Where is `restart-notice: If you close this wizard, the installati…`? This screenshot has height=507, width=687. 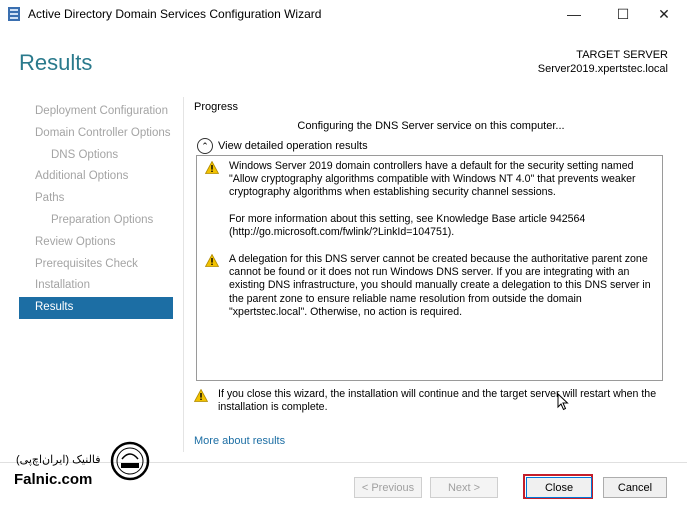 restart-notice: If you close this wizard, the installati… is located at coordinates (436, 401).